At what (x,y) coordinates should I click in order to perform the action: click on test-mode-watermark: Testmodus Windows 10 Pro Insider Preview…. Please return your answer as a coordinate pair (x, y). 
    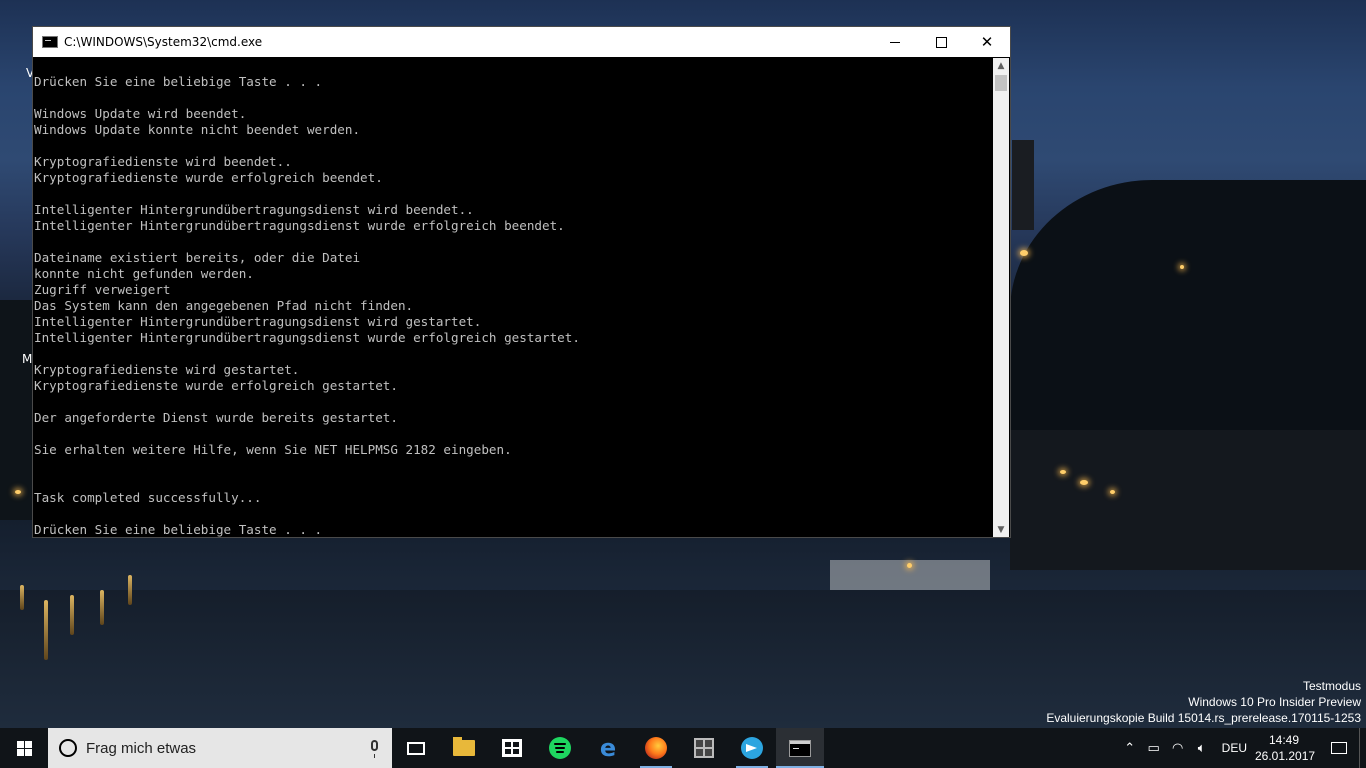
    Looking at the image, I should click on (1203, 702).